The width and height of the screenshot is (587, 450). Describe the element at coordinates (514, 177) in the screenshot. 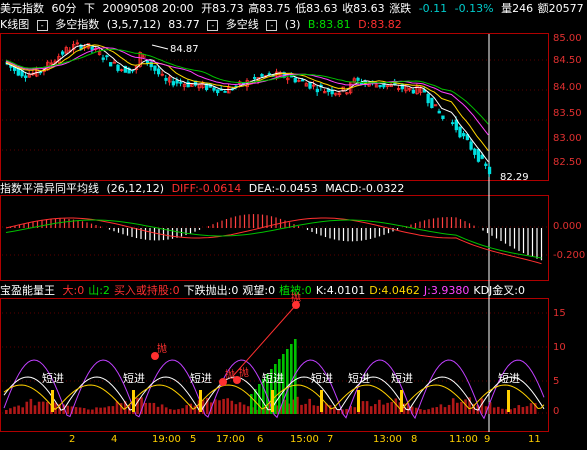

I see `trough-label: 82.29` at that location.